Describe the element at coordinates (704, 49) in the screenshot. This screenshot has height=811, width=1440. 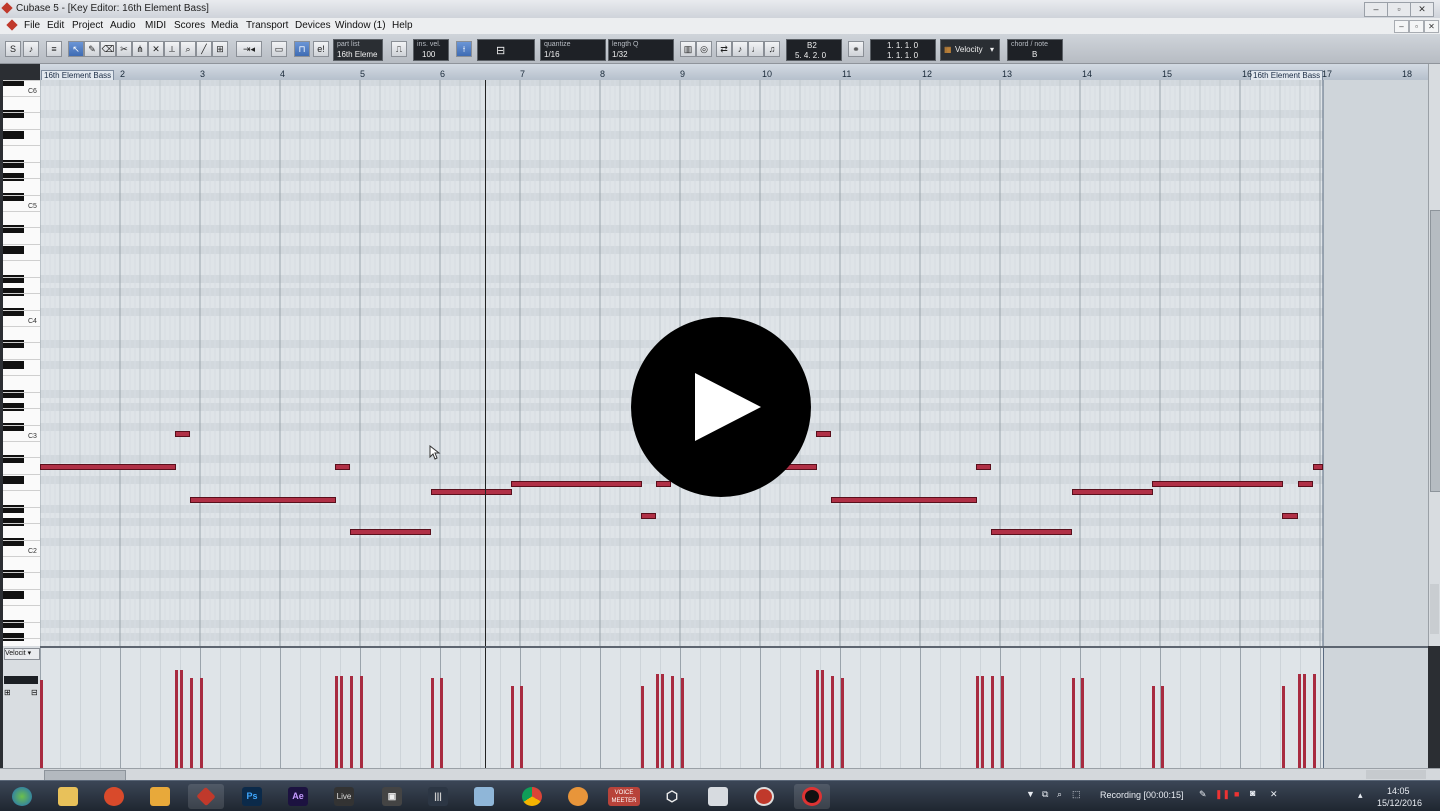
I see `midi-input-icon: ◎` at that location.